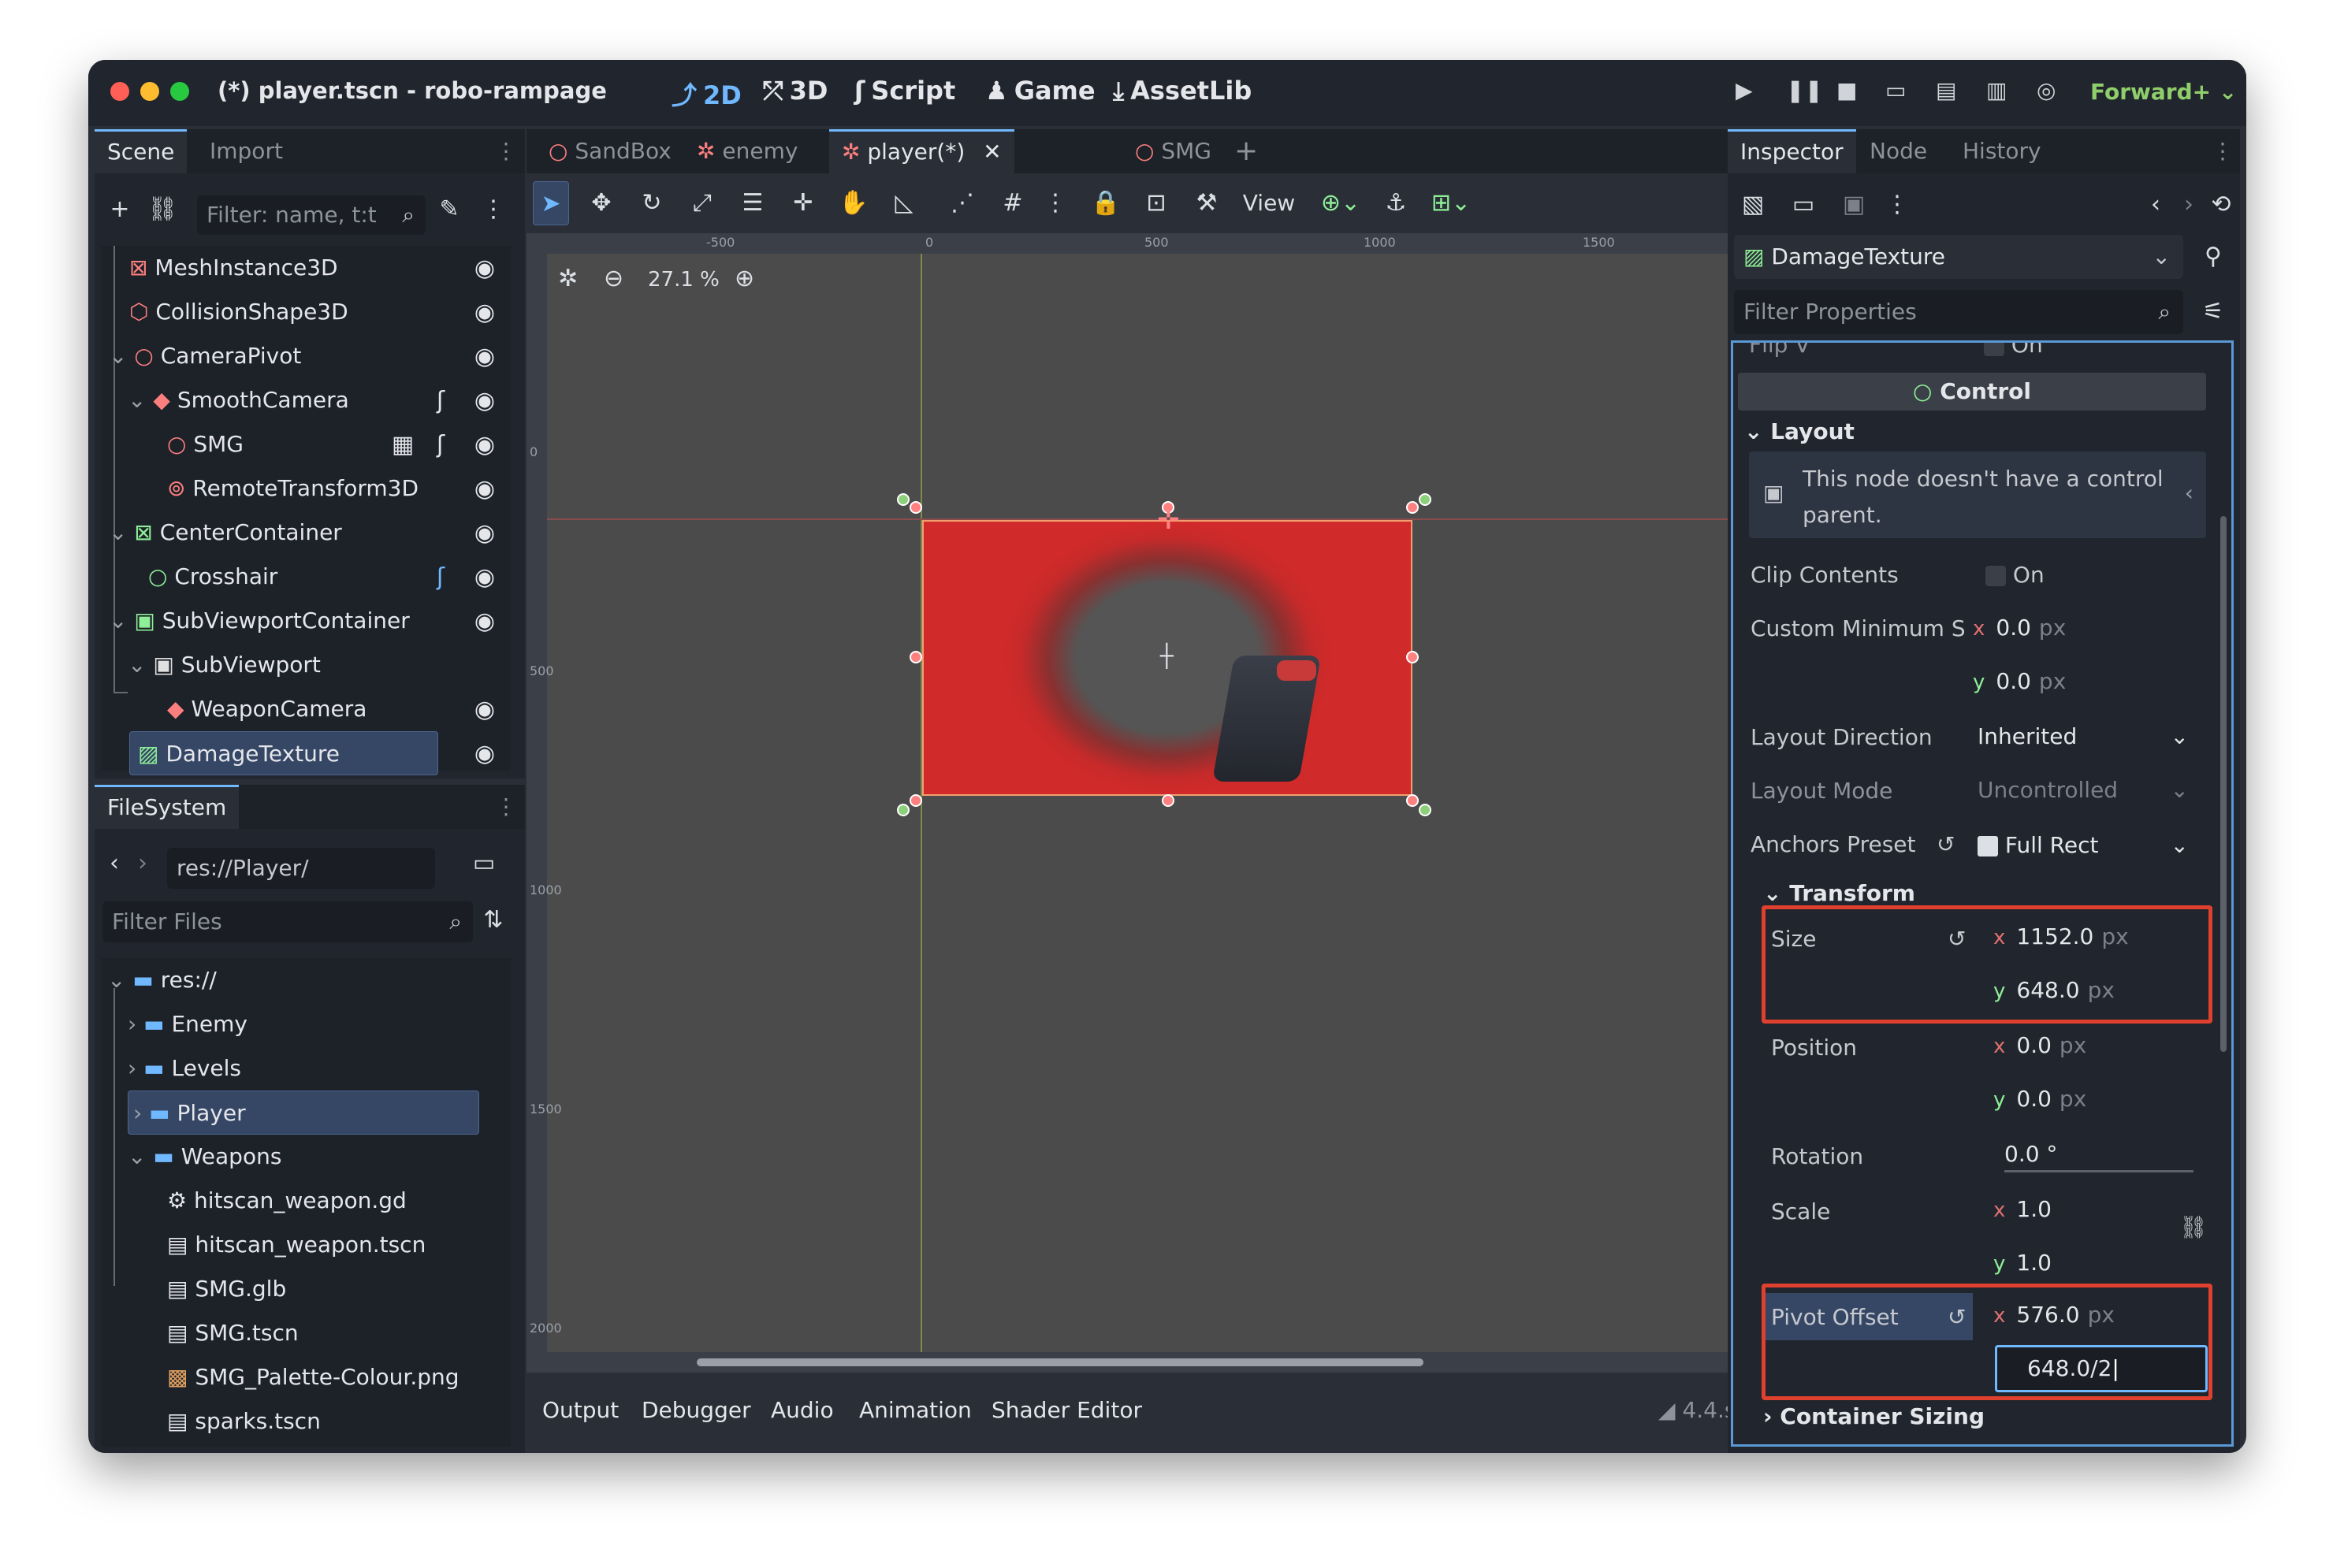  Describe the element at coordinates (707, 94) in the screenshot. I see `workspace-2d: ⤴ 2D` at that location.